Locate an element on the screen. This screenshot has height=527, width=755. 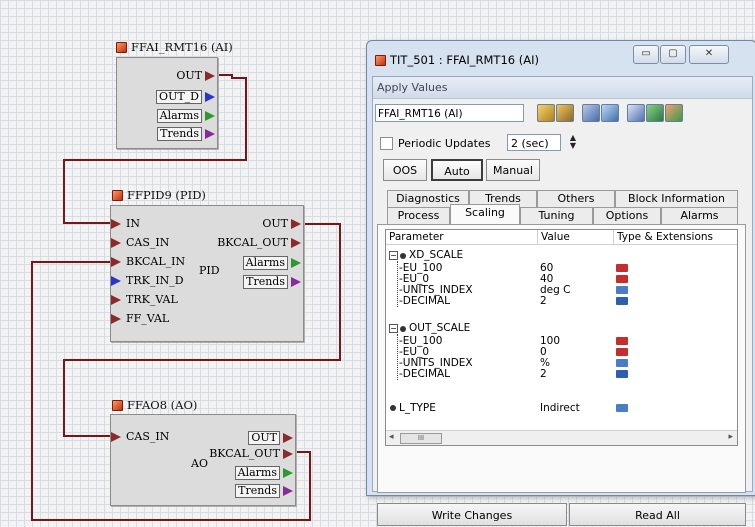
tab-scaling: Scaling is located at coordinates (485, 214).